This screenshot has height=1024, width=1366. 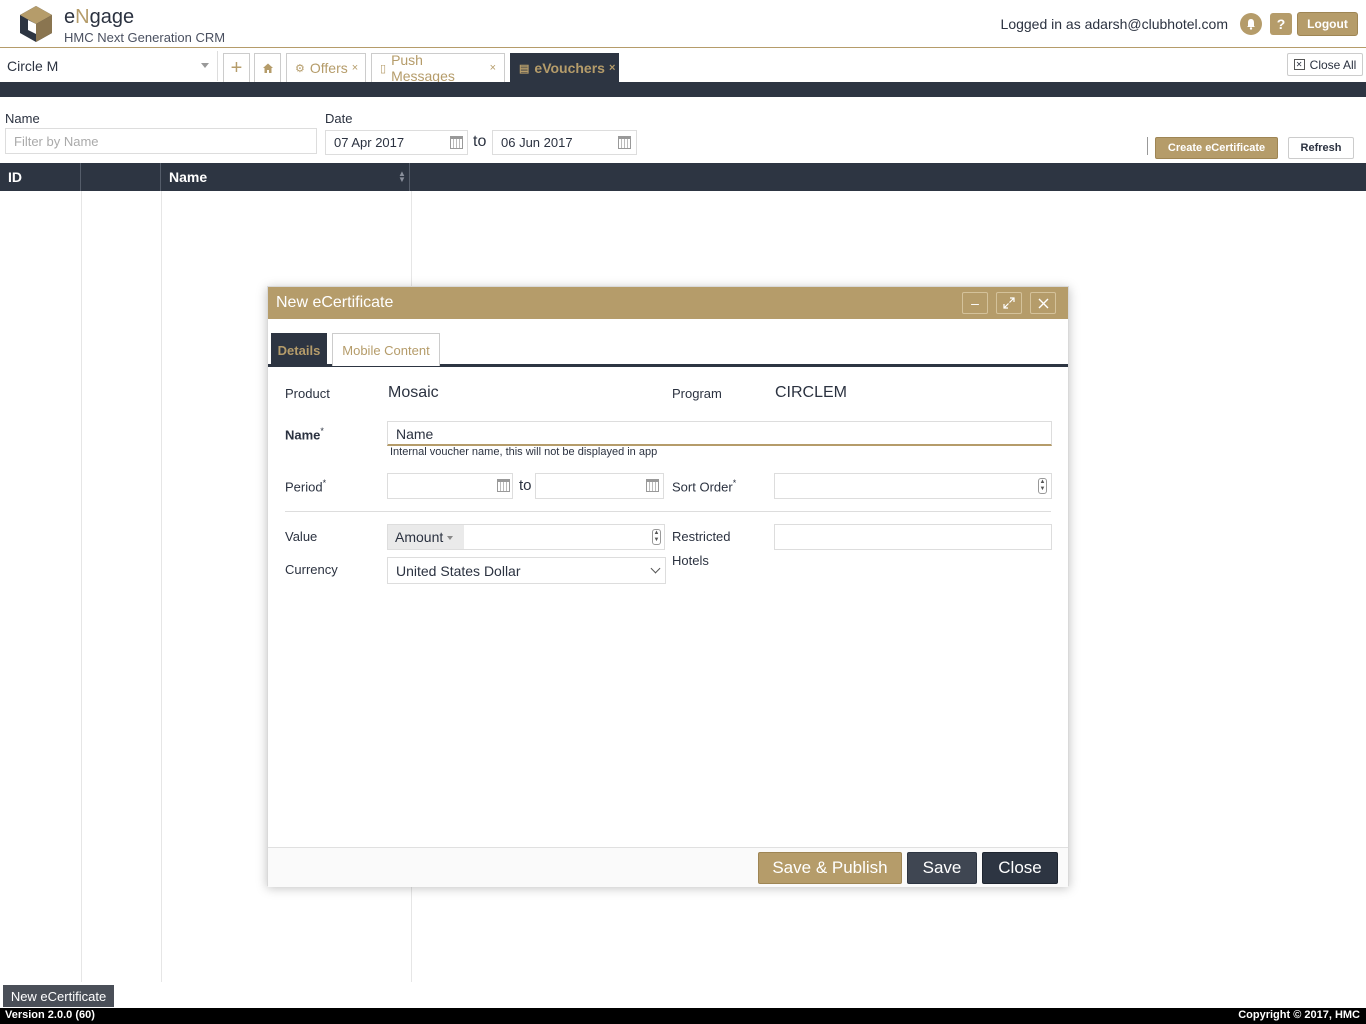 I want to click on dialog-tabs: Details Mobile Content, so click(x=668, y=343).